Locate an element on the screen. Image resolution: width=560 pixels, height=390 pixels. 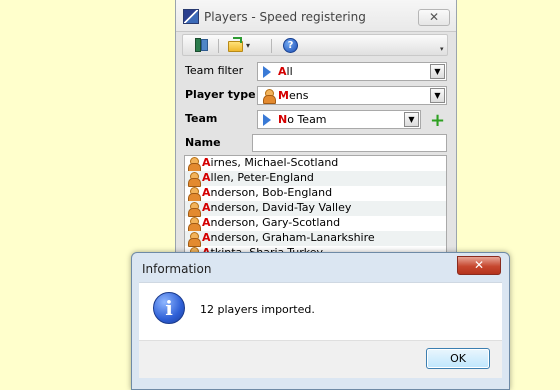
team-dropdown-arrow-icon: ▼ is located at coordinates (411, 119).